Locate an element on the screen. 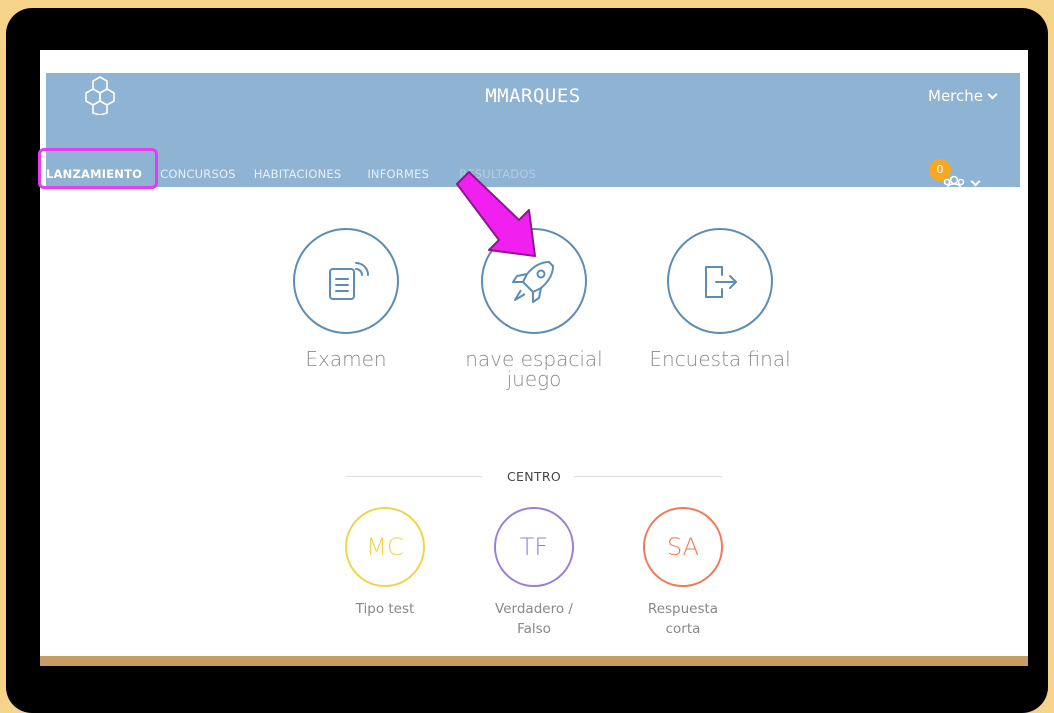 This screenshot has height=713, width=1054. short-answer-label-line1: Respuesta is located at coordinates (683, 609).